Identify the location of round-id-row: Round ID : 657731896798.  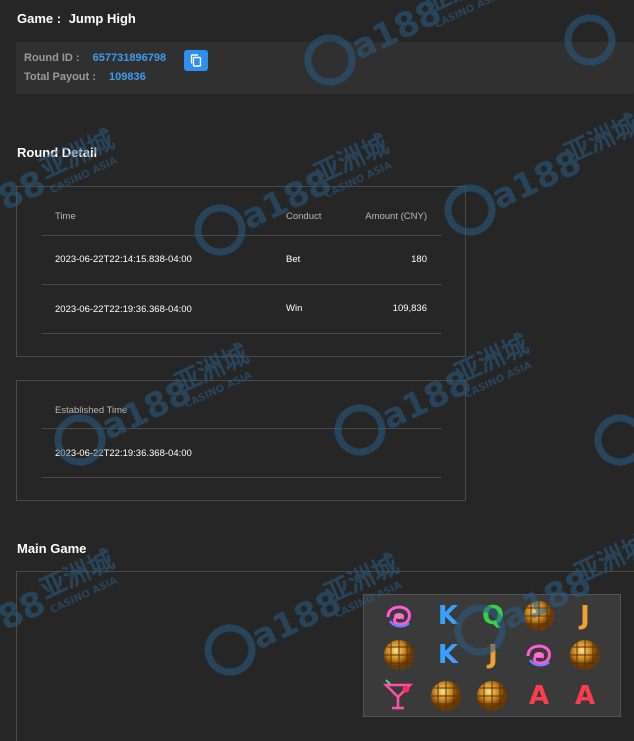
(95, 58).